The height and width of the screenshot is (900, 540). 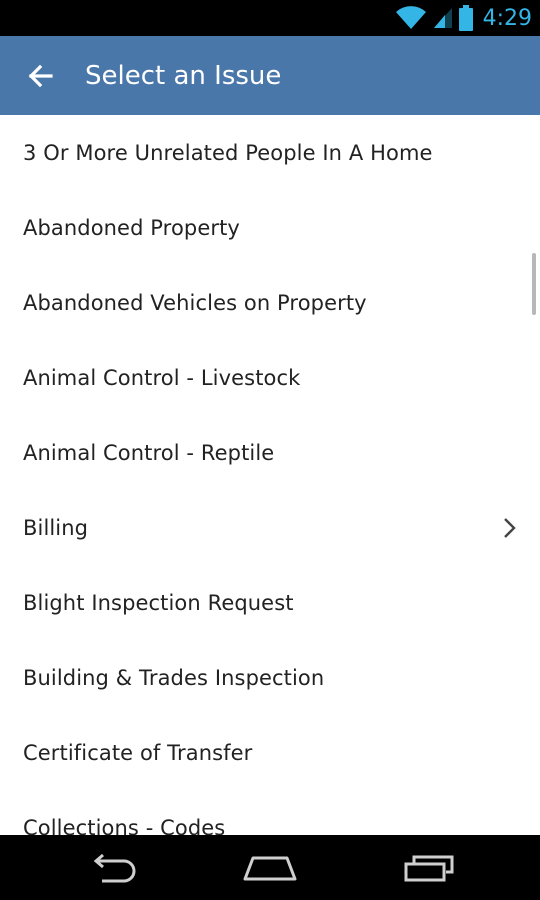 I want to click on list-item: Animal Control - Livestock, so click(x=270, y=377).